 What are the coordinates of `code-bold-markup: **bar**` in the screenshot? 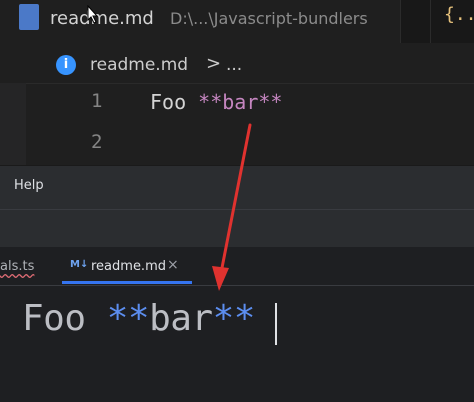 It's located at (240, 102).